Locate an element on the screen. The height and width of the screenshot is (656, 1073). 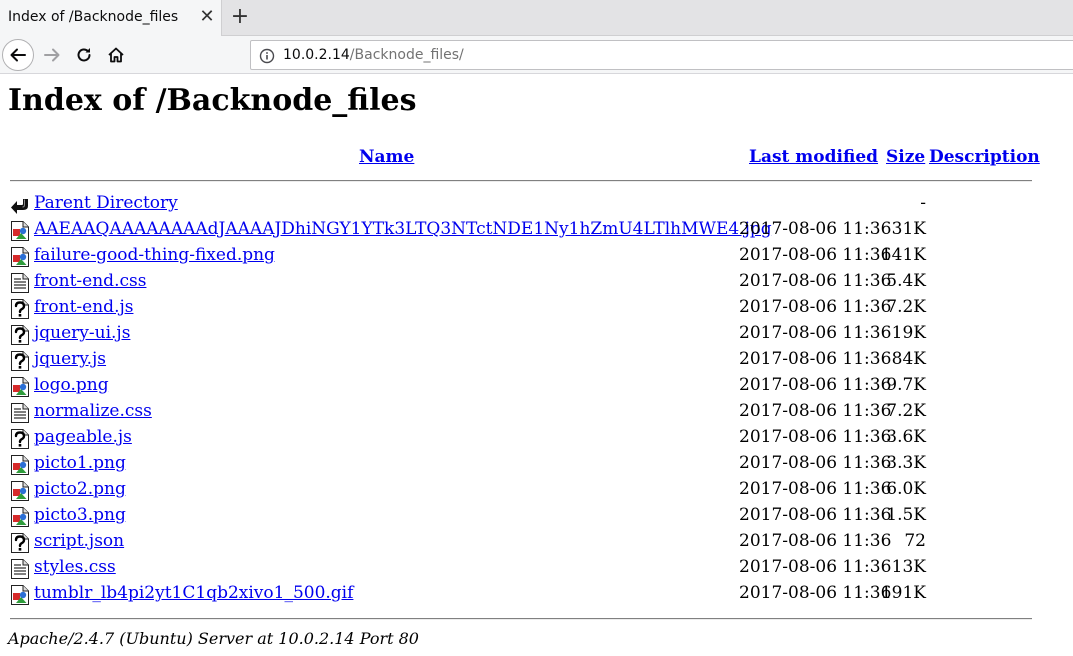
file-row: jquery.js 2017-08-06 11:36 84K is located at coordinates (536, 361).